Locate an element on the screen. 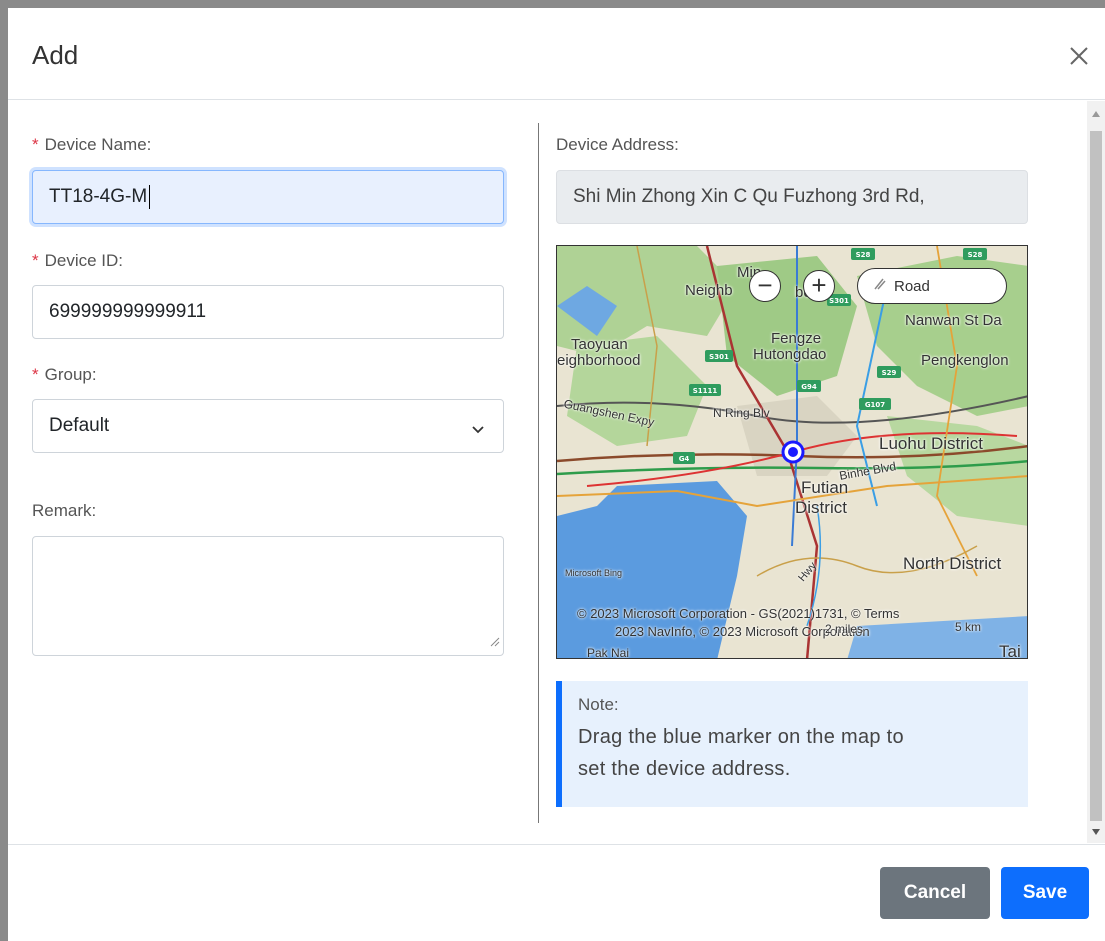 The width and height of the screenshot is (1105, 941). road-shield: S1111 is located at coordinates (705, 391).